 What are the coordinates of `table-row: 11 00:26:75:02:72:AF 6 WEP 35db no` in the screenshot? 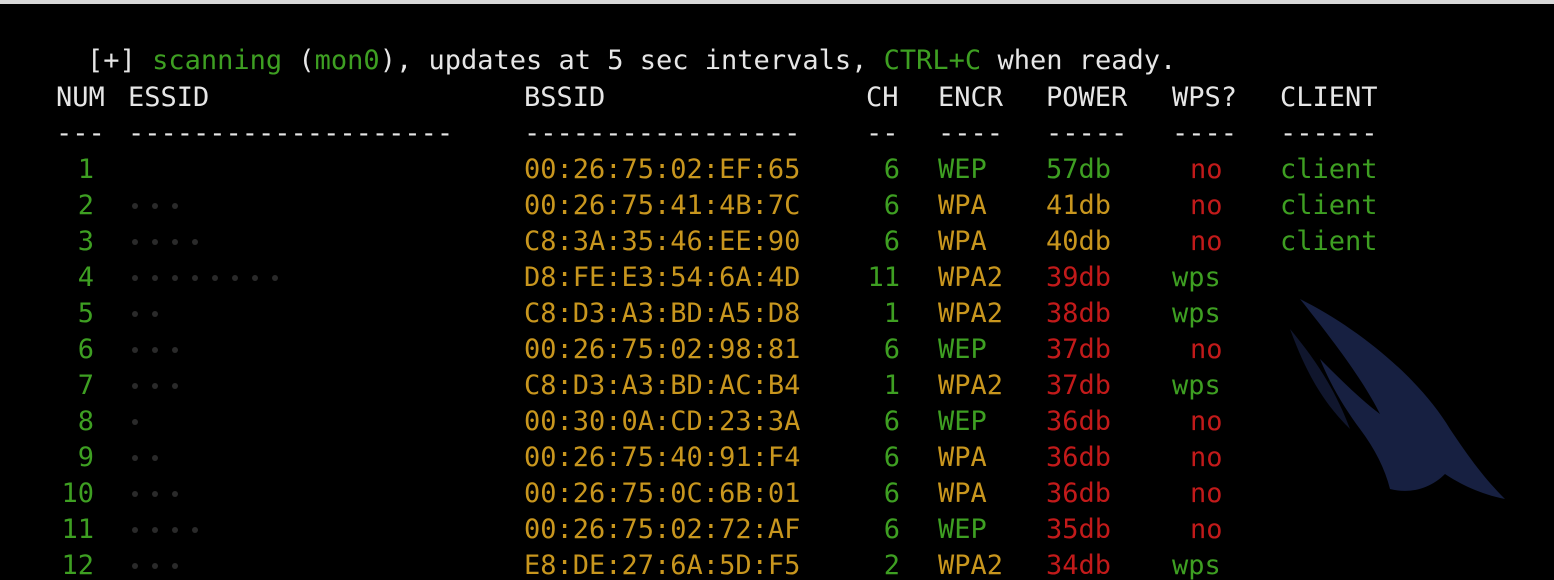 It's located at (777, 530).